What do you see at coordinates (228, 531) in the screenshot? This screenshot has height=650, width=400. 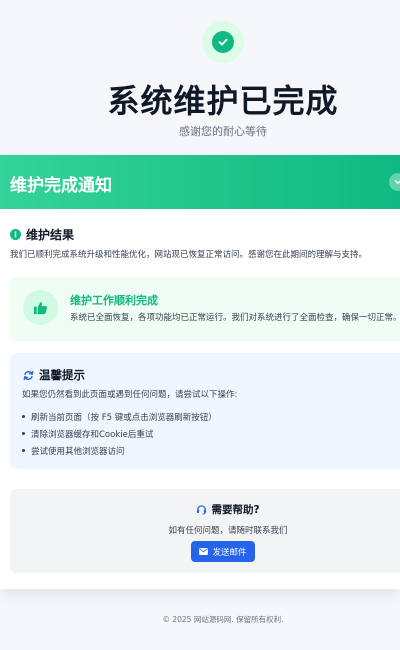 I see `help-text: 如有任何问题，请随时联系我们` at bounding box center [228, 531].